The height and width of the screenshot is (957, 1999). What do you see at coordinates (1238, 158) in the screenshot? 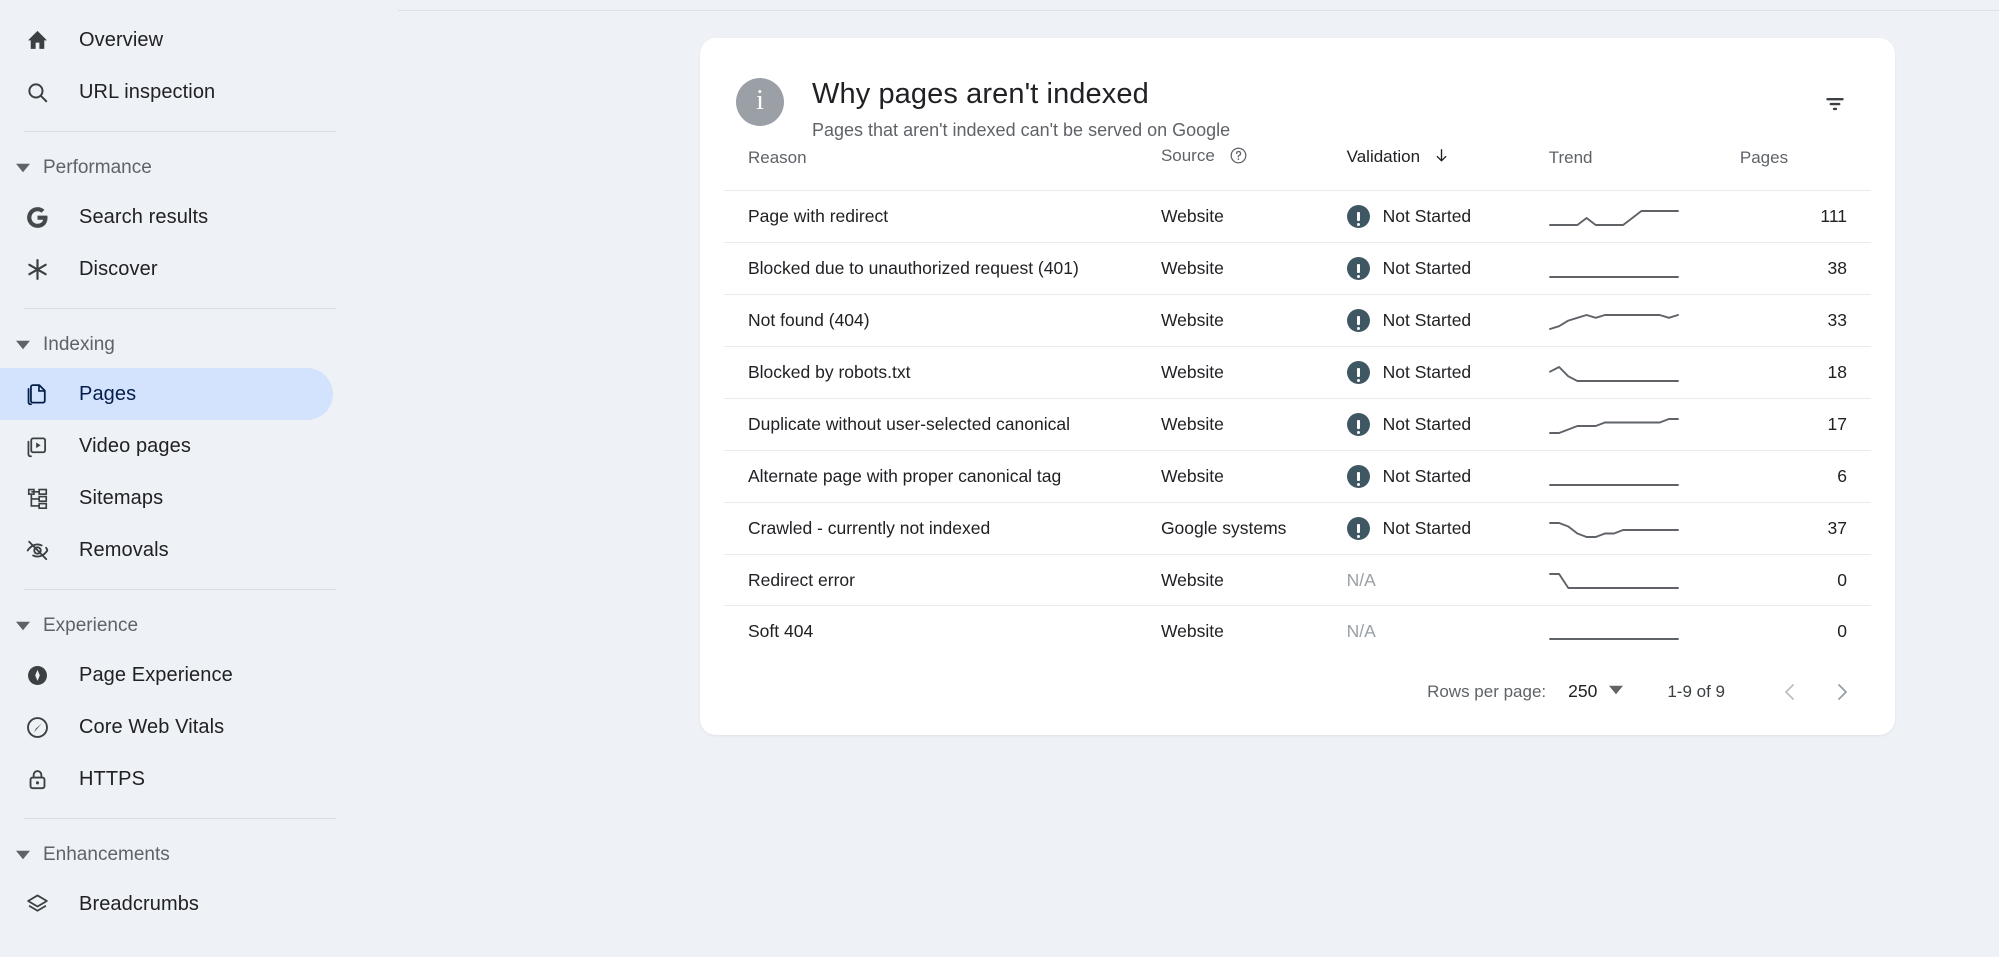
I see `help-circle-icon` at bounding box center [1238, 158].